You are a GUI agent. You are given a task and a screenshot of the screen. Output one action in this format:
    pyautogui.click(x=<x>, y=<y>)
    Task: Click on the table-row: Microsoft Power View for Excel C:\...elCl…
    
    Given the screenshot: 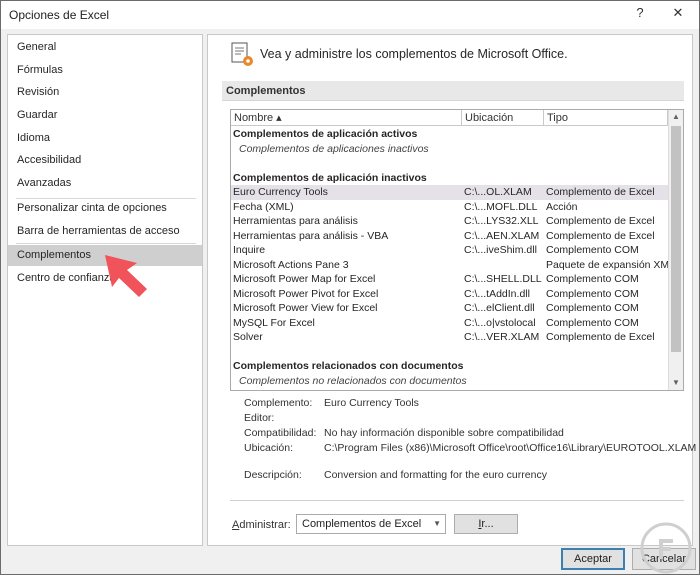 What is the action you would take?
    pyautogui.click(x=449, y=308)
    